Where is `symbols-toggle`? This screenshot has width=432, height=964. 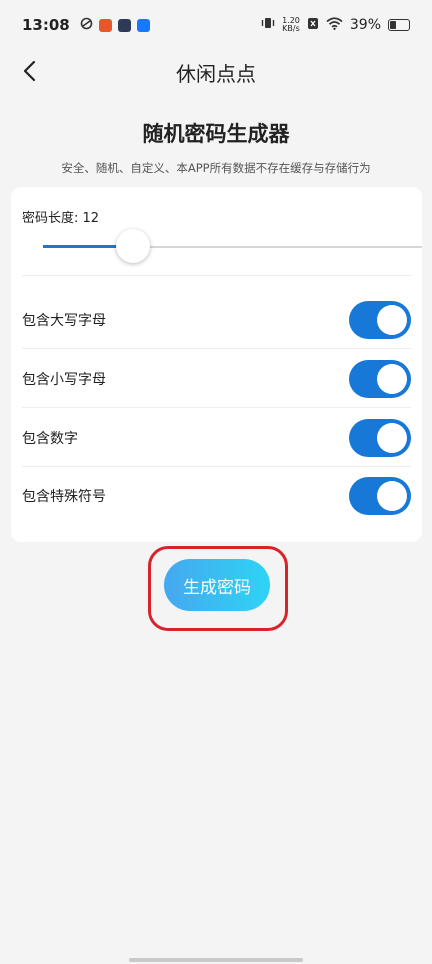
symbols-toggle is located at coordinates (380, 496).